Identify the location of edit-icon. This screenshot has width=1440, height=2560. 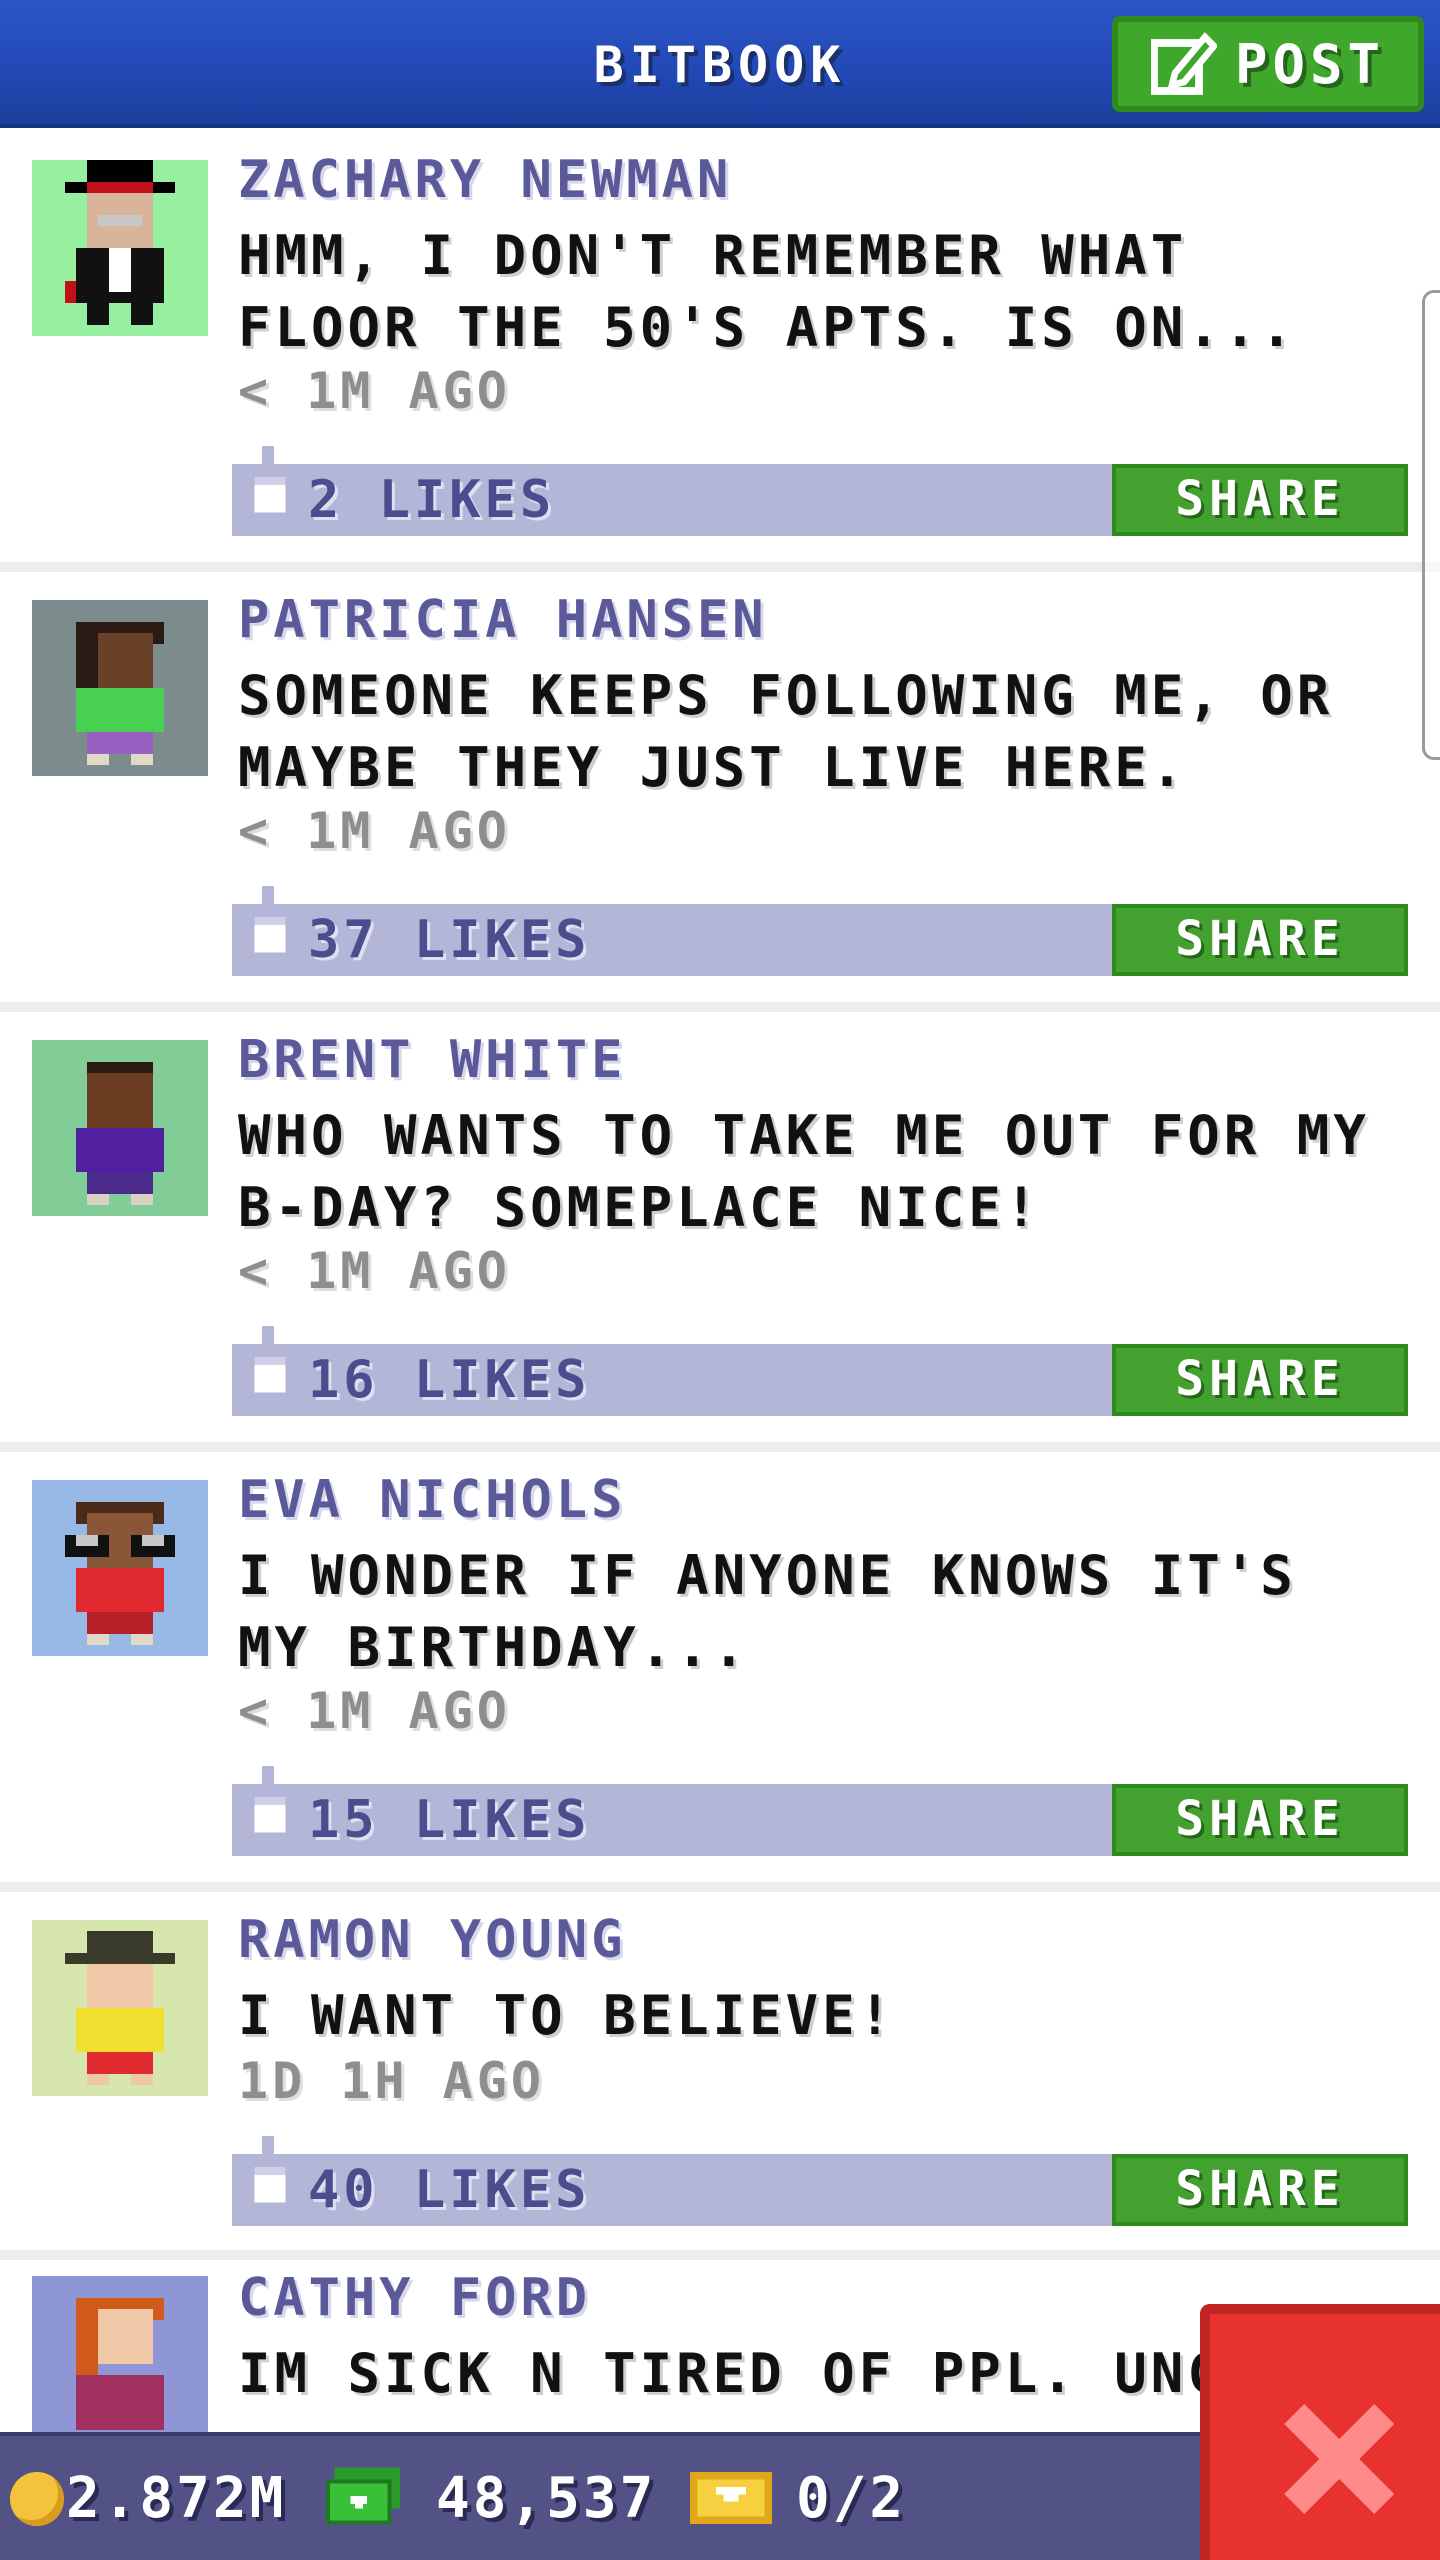
(1183, 63).